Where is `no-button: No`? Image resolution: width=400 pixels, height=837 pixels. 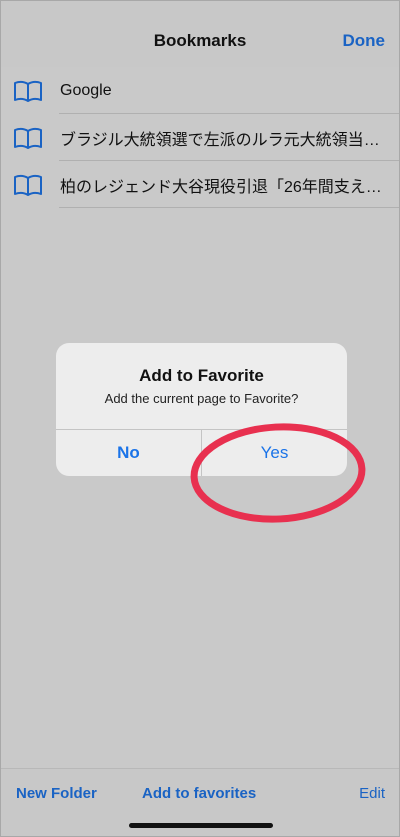
no-button: No is located at coordinates (128, 453).